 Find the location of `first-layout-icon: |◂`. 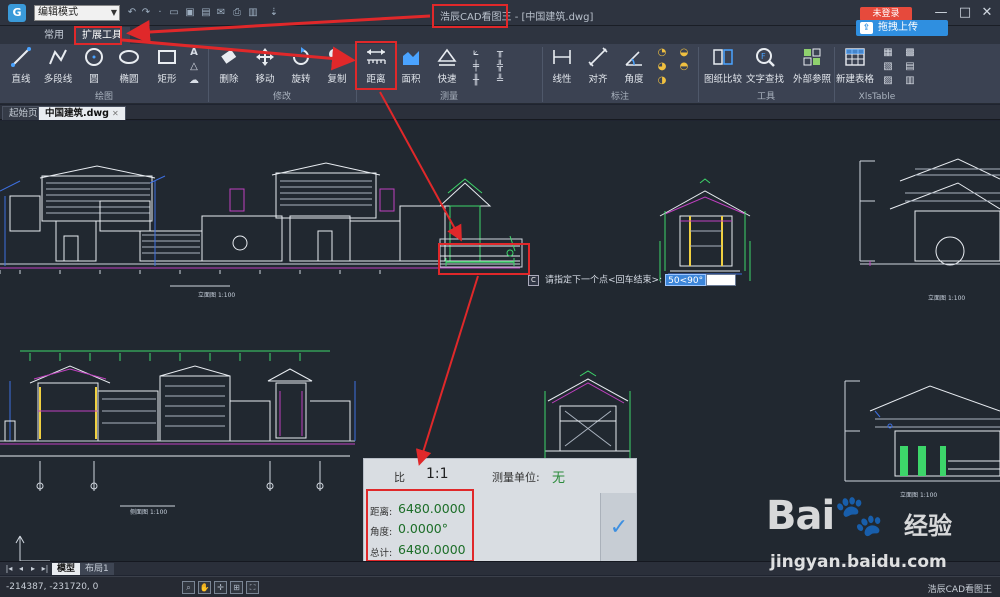

first-layout-icon: |◂ is located at coordinates (9, 569).